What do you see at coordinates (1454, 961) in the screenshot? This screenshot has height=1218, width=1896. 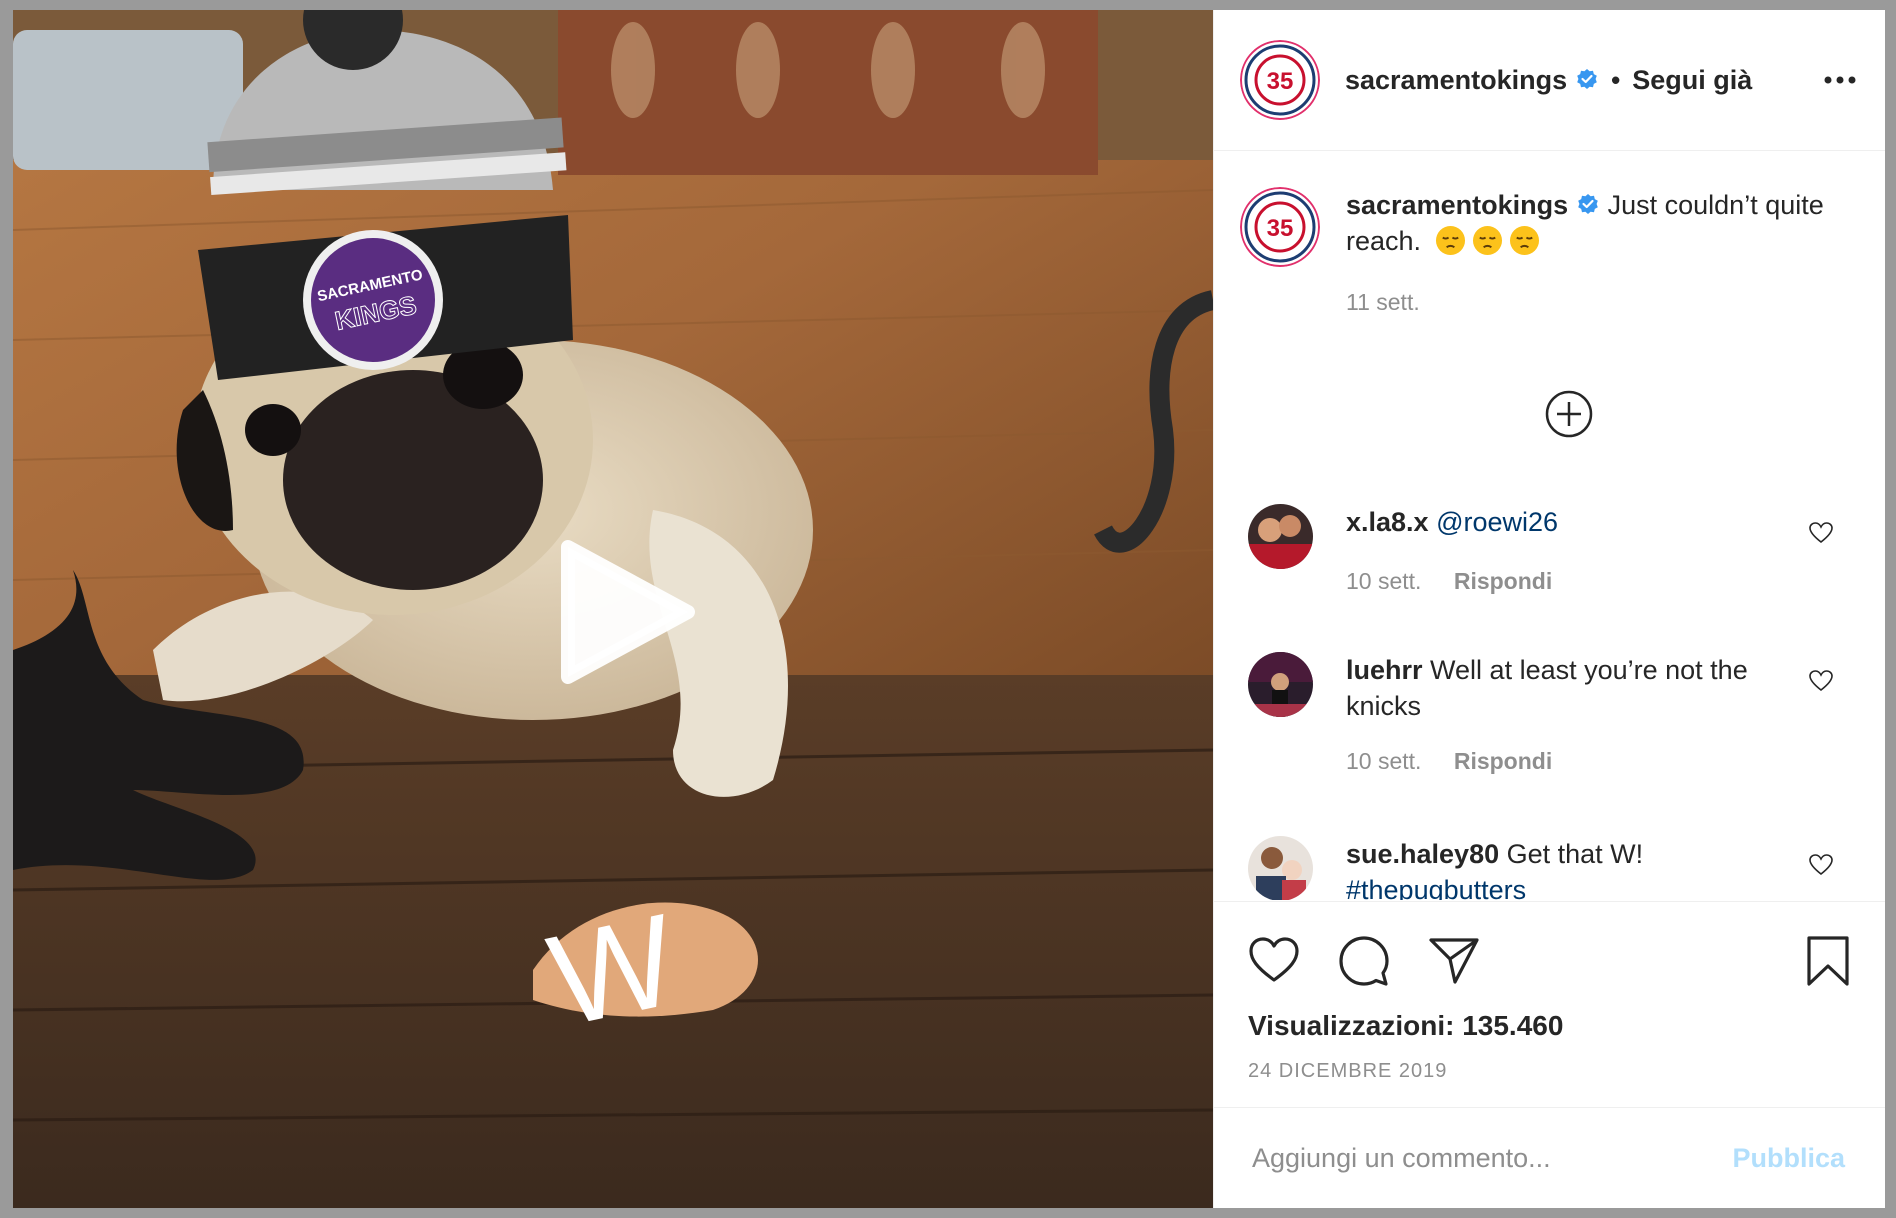 I see `paper-plane-icon` at bounding box center [1454, 961].